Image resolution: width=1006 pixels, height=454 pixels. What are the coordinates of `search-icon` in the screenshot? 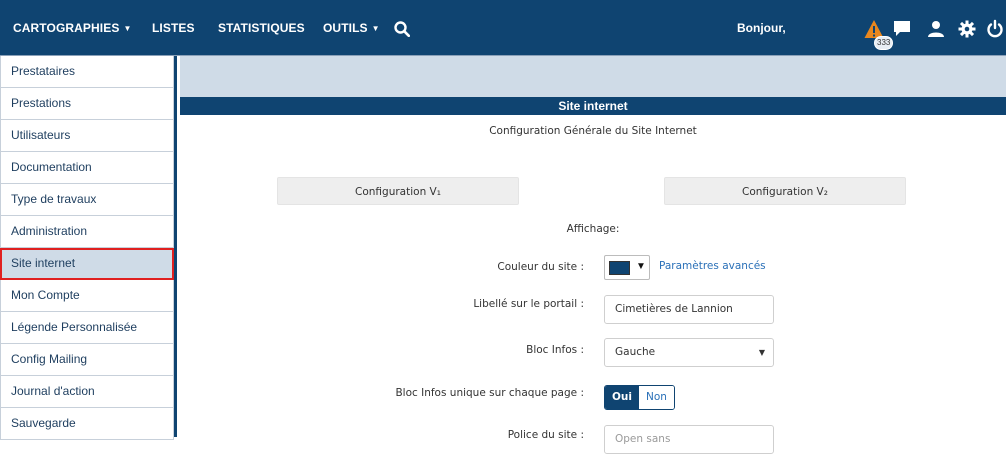 It's located at (402, 29).